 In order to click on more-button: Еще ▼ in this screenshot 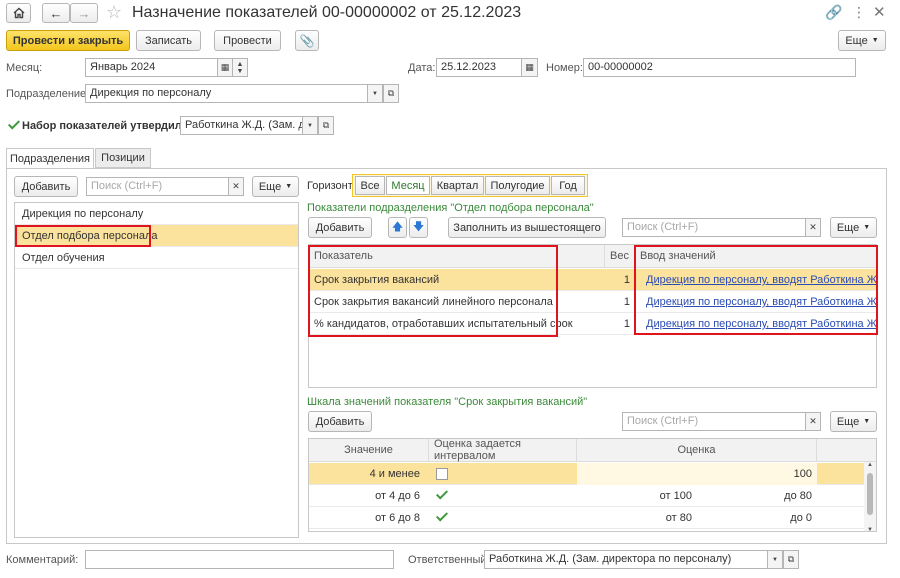, I will do `click(862, 40)`.